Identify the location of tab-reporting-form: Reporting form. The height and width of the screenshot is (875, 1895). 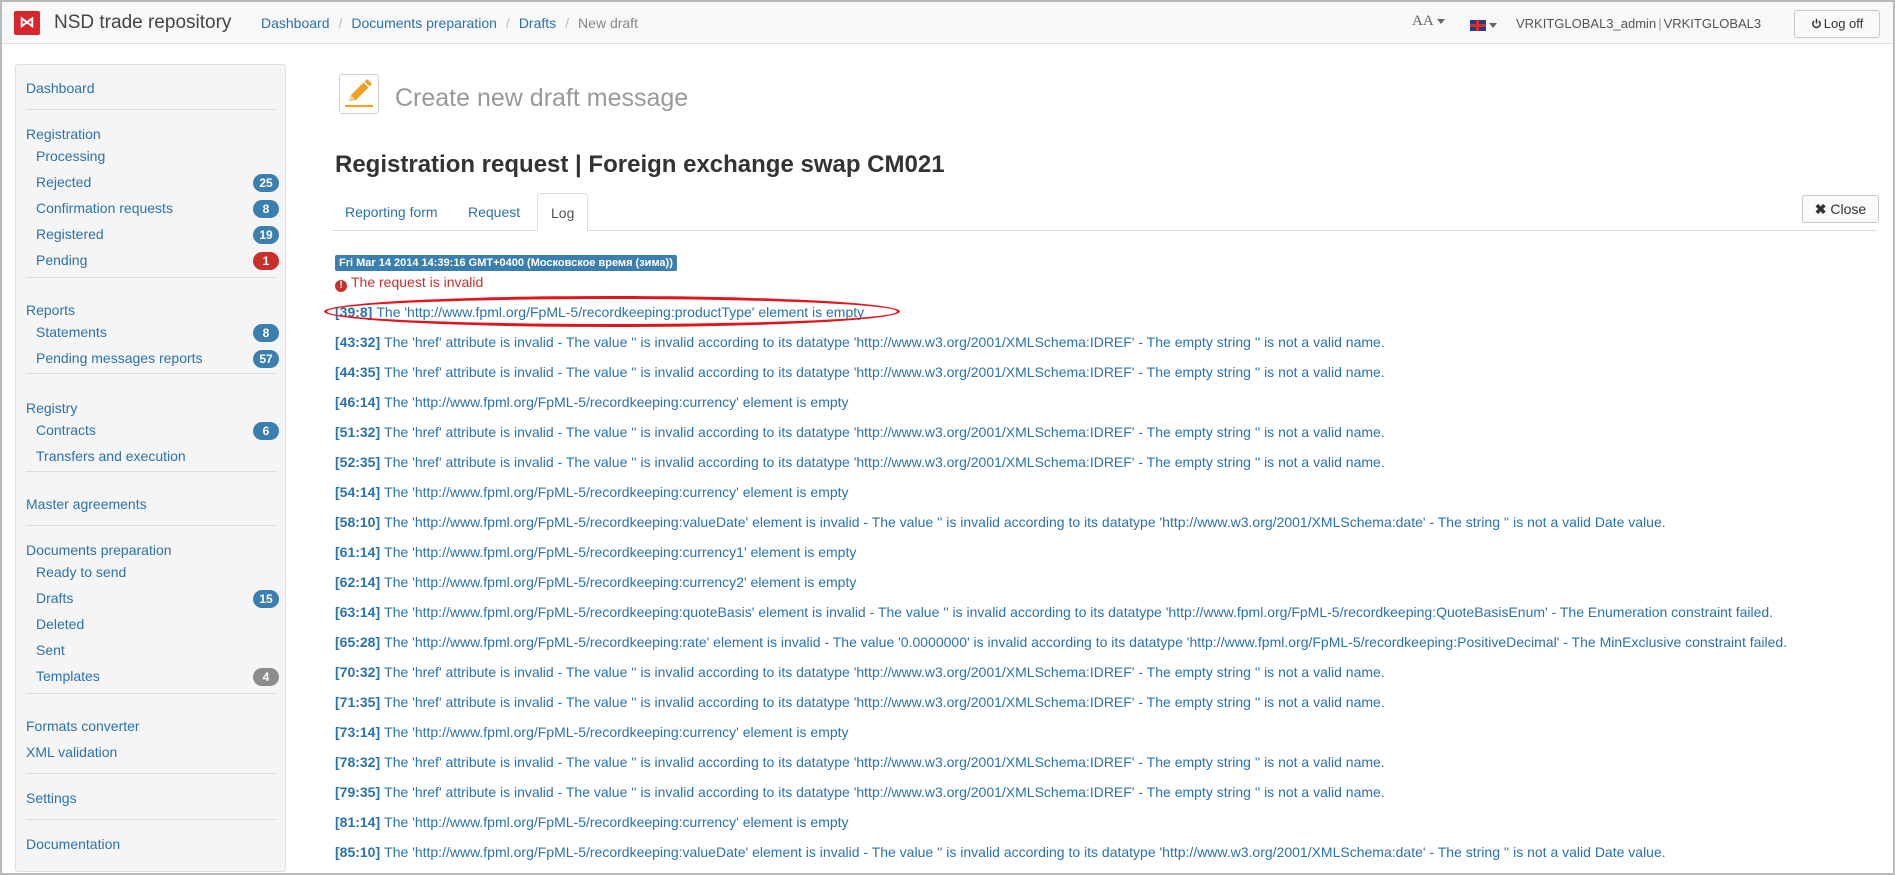
(391, 212).